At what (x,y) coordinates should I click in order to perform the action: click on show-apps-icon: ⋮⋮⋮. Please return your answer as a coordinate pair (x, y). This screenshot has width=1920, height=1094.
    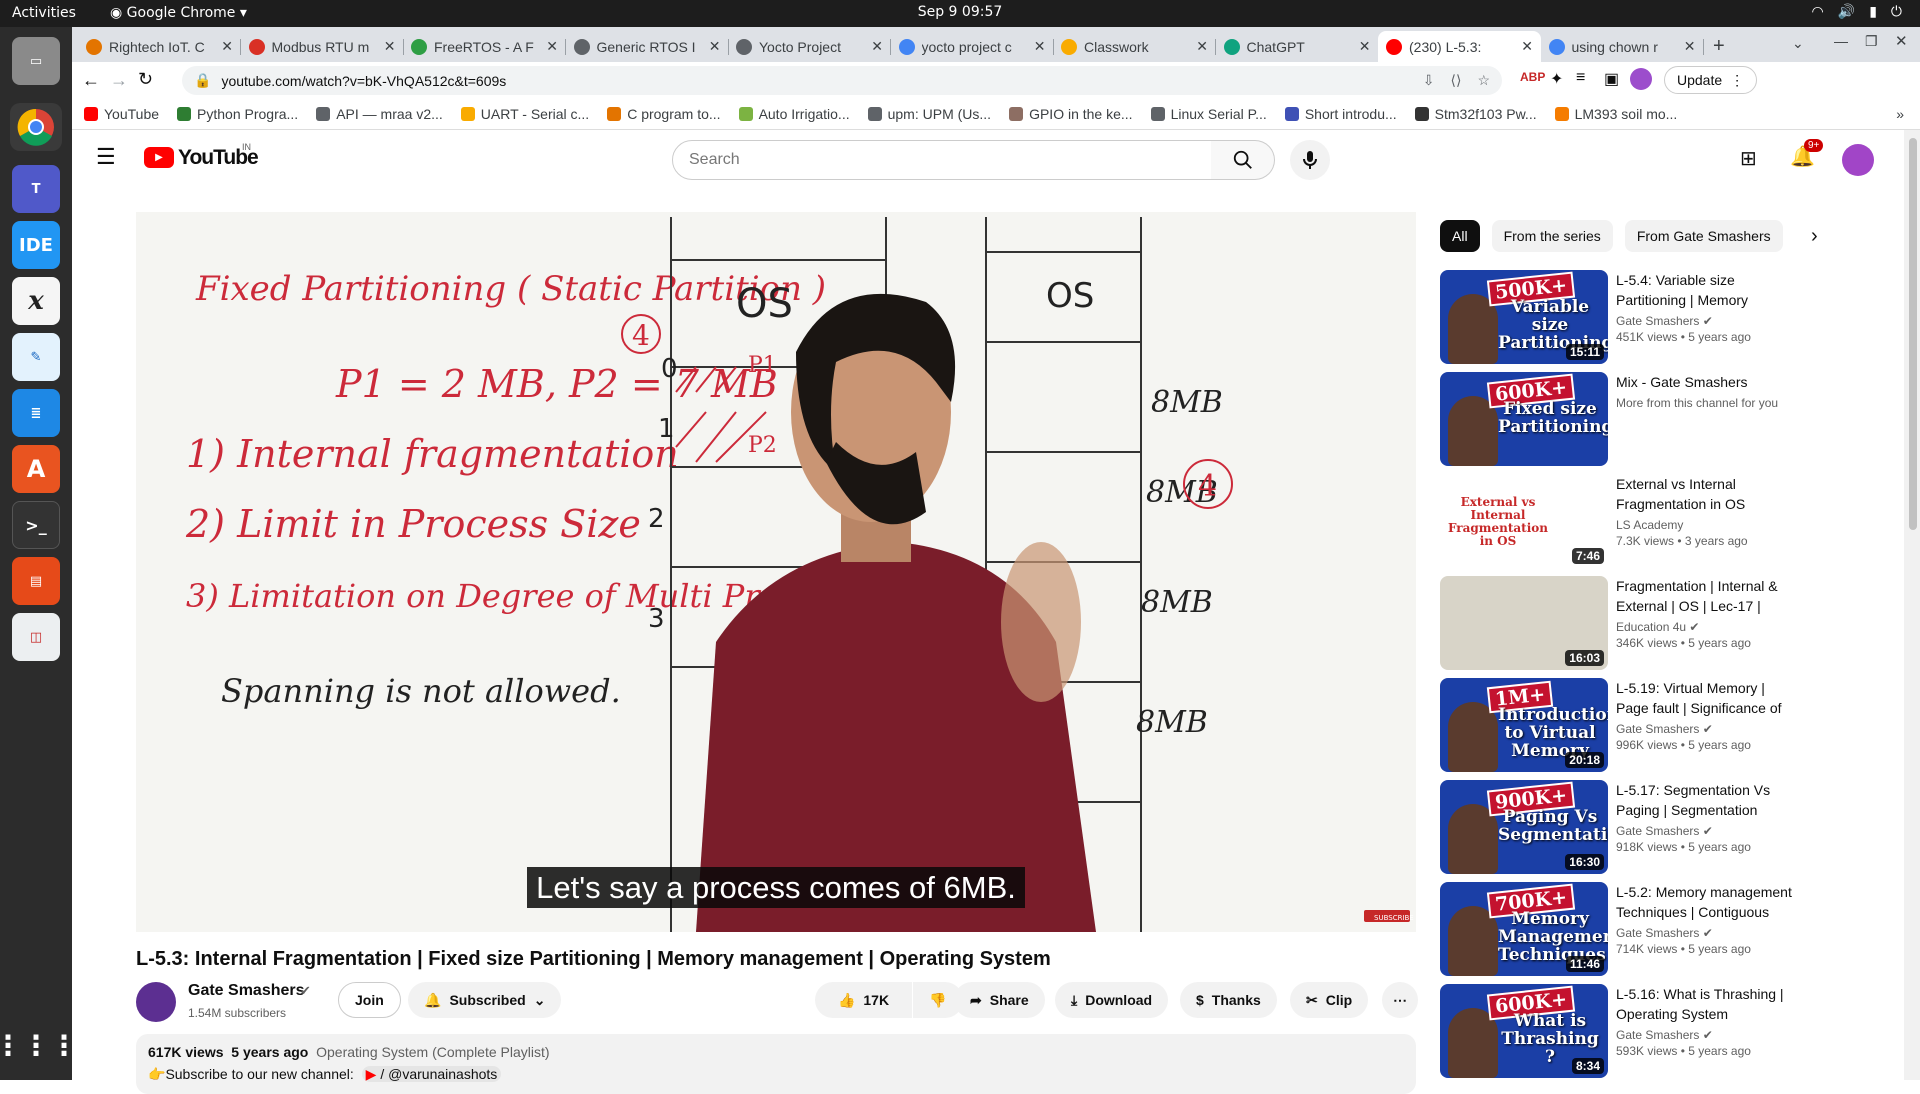
    Looking at the image, I should click on (39, 1045).